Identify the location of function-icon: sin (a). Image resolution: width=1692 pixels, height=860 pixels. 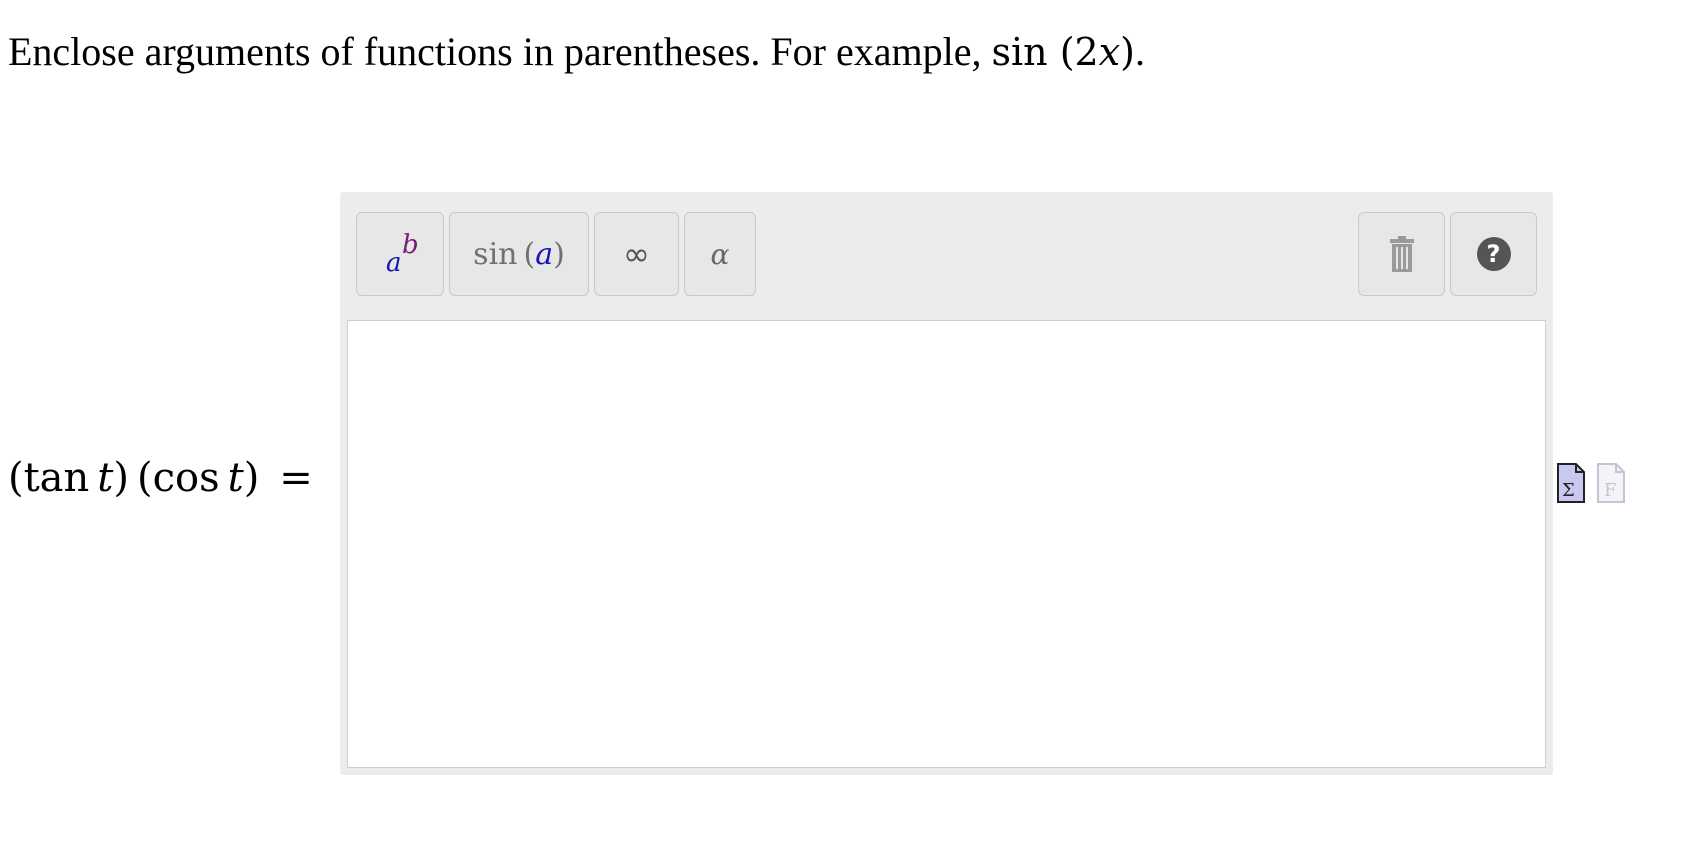
(519, 254).